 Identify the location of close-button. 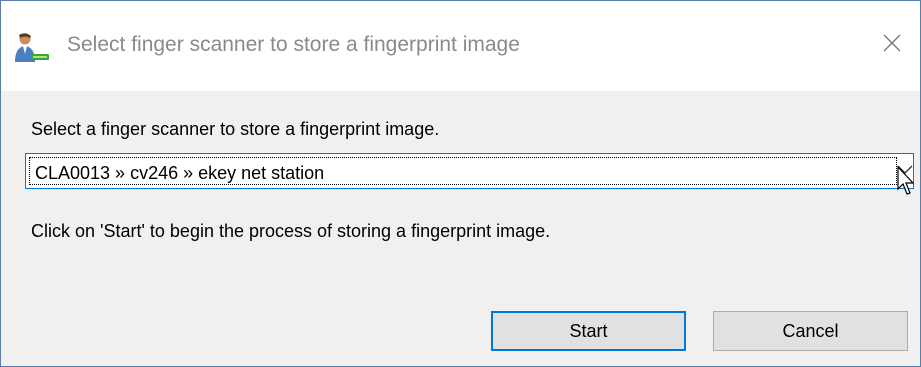
(892, 45).